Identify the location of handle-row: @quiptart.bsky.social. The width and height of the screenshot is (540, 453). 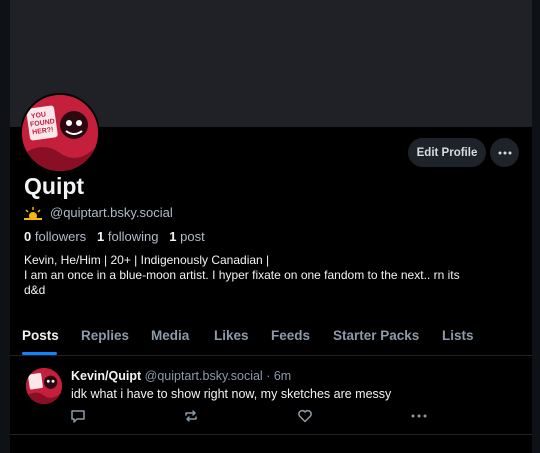
(98, 212).